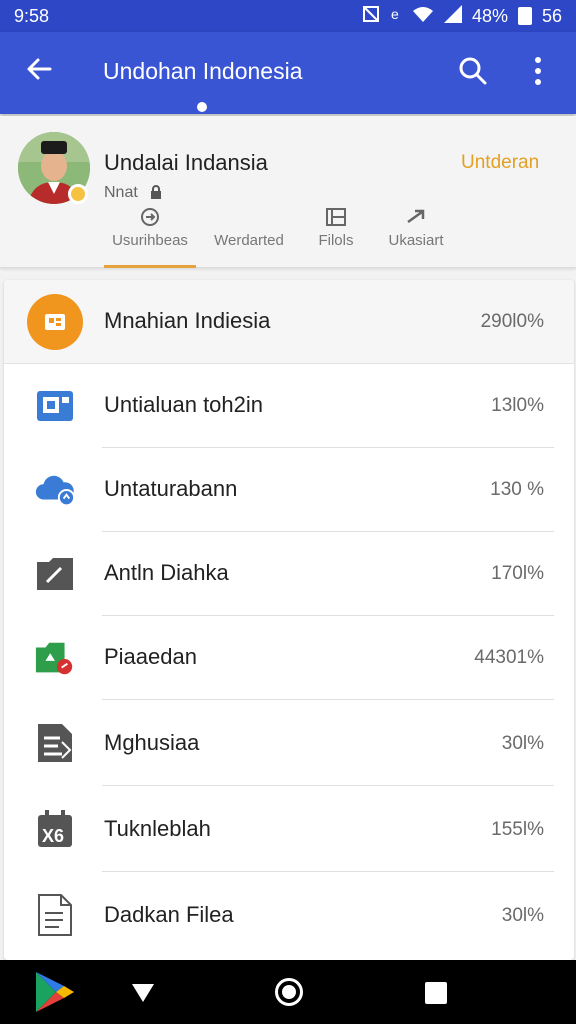 The width and height of the screenshot is (576, 1024). Describe the element at coordinates (452, 16) in the screenshot. I see `signal-icon` at that location.